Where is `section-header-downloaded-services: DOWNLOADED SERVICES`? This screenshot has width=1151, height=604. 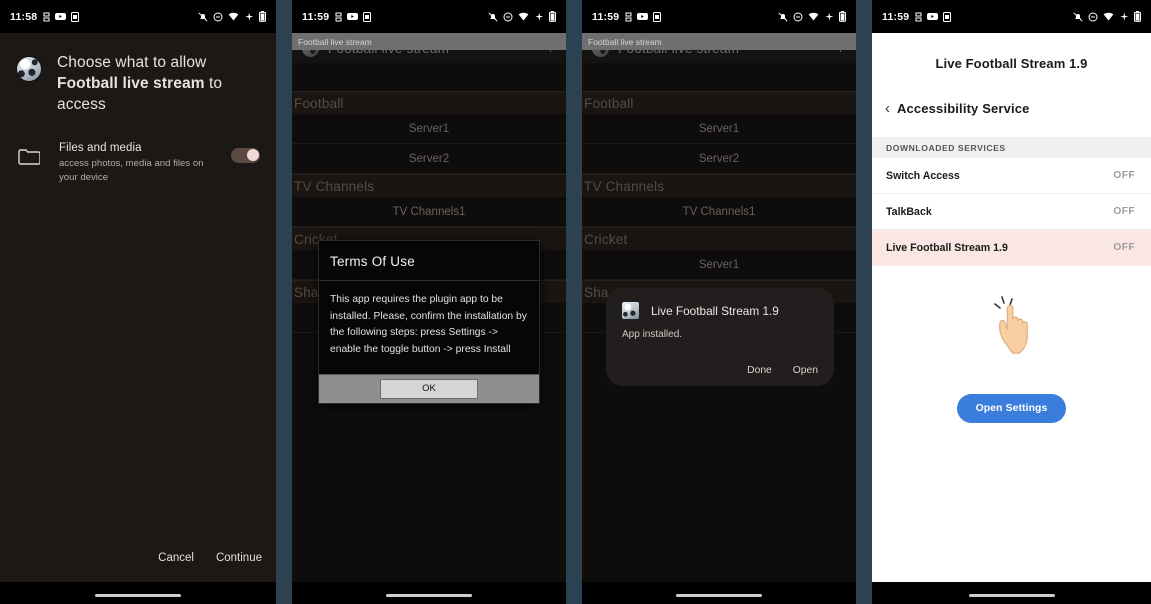
section-header-downloaded-services: DOWNLOADED SERVICES is located at coordinates (1011, 147).